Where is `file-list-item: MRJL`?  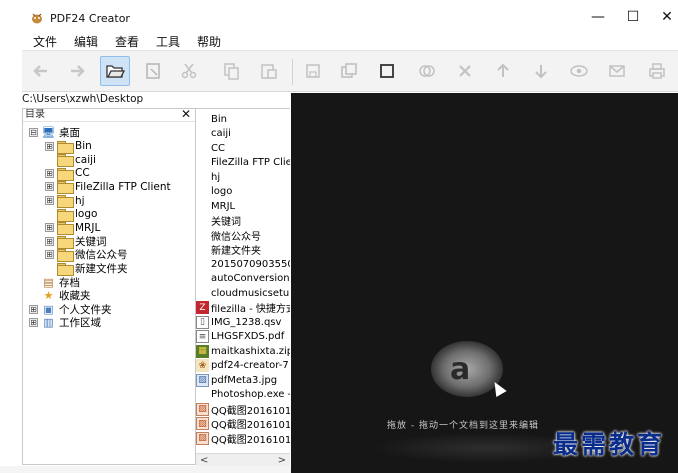 file-list-item: MRJL is located at coordinates (243, 206).